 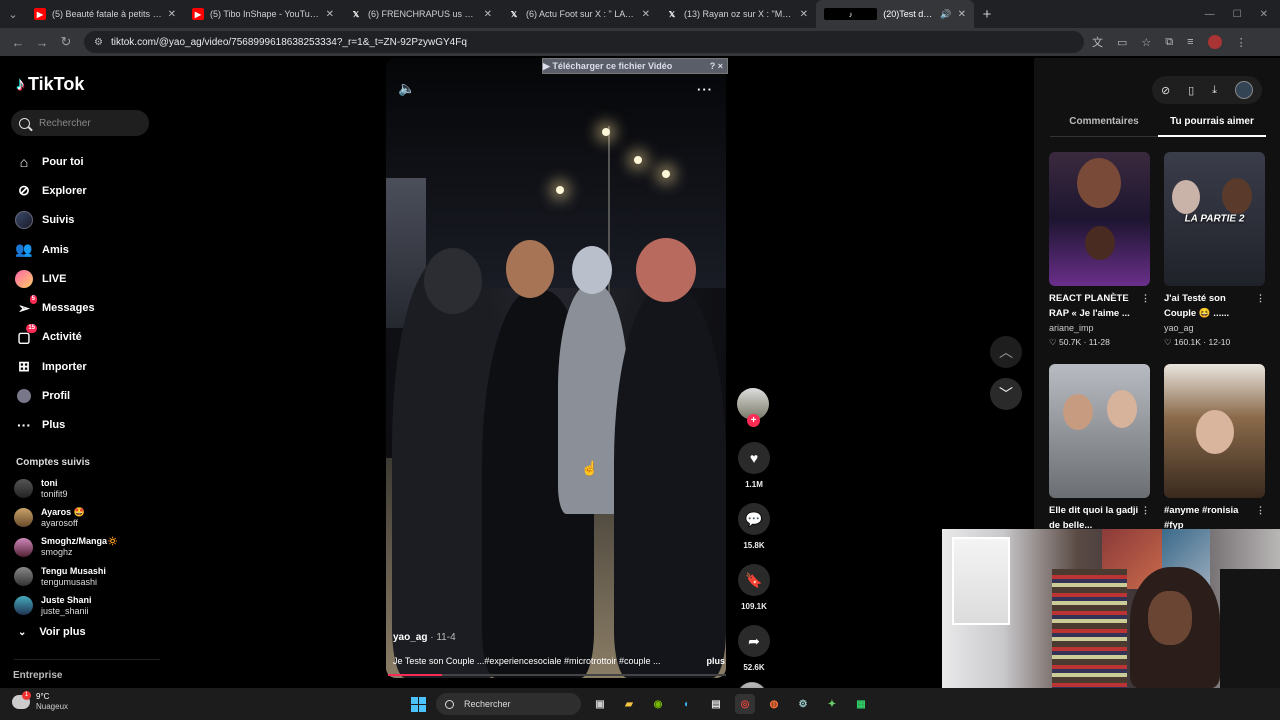 What do you see at coordinates (1099, 328) in the screenshot?
I see `card-user: ariane_imp` at bounding box center [1099, 328].